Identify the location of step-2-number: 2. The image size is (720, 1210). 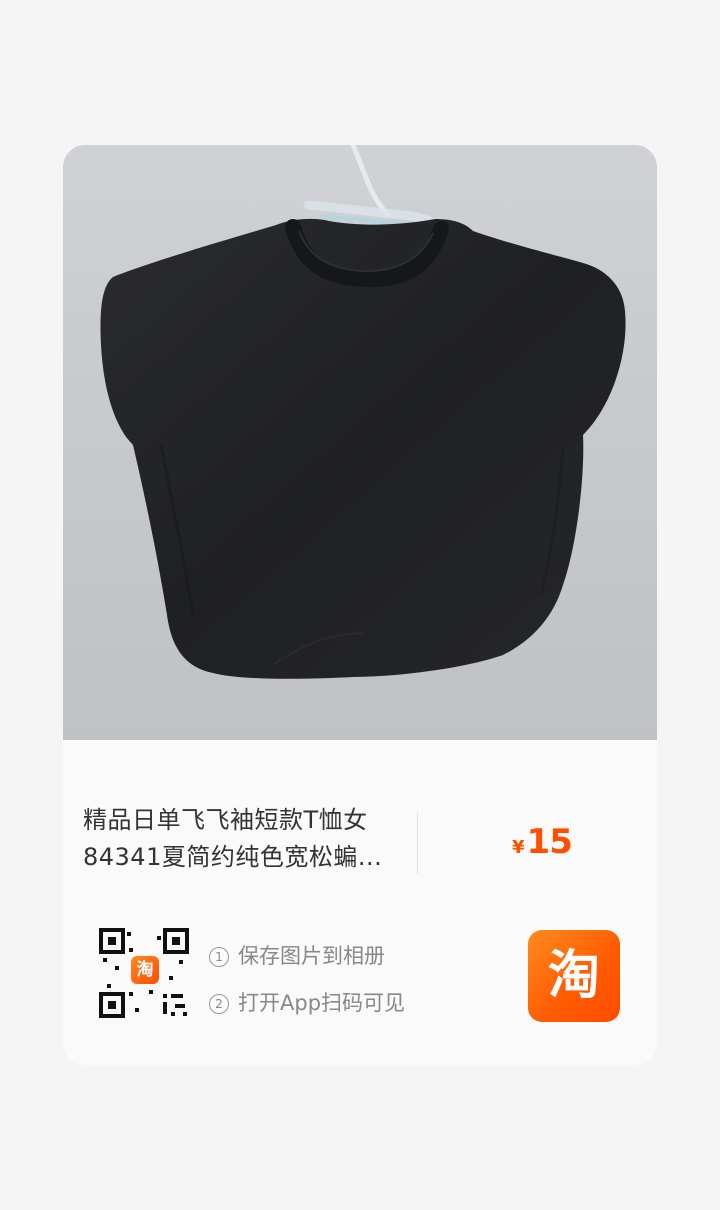
(219, 1003).